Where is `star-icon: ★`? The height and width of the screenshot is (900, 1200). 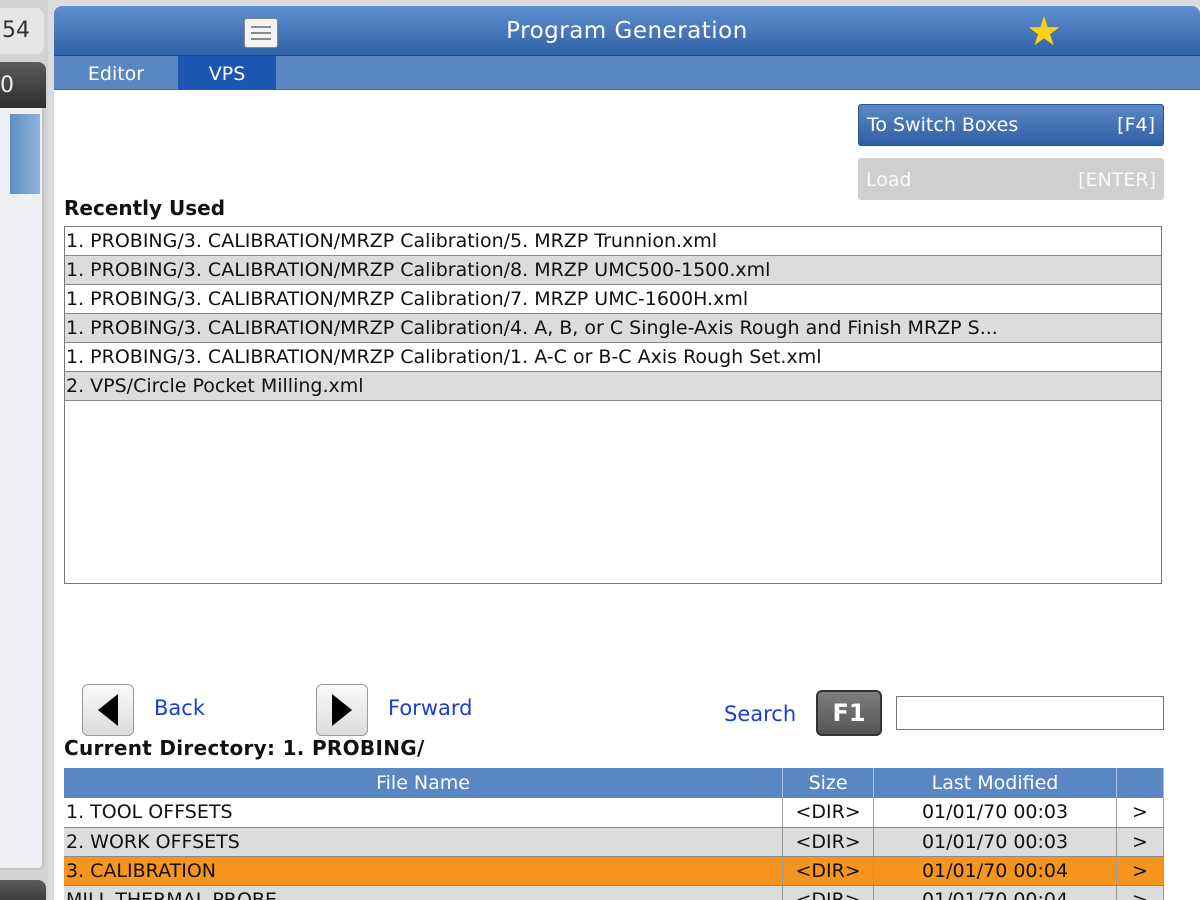
star-icon: ★ is located at coordinates (1044, 32).